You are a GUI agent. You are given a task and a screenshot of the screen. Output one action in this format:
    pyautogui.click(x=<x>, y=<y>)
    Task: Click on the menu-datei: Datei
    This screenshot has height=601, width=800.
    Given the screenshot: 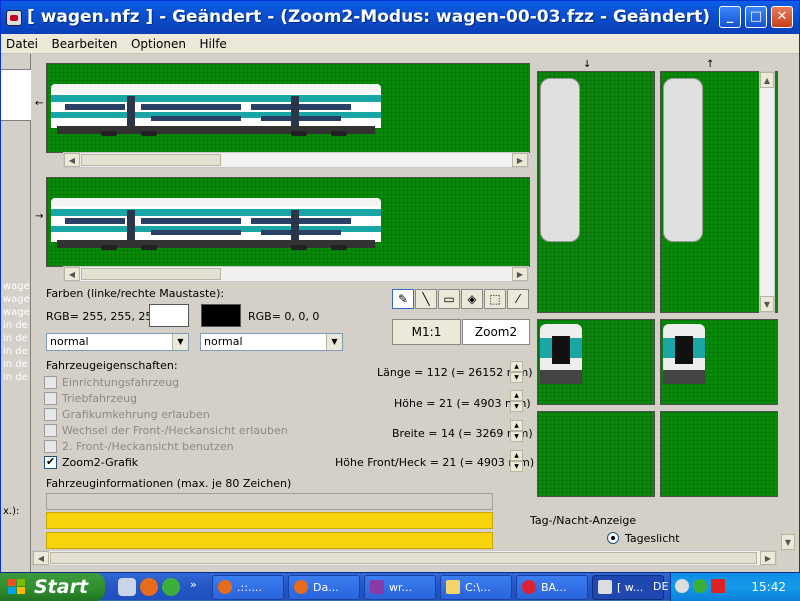 What is the action you would take?
    pyautogui.click(x=22, y=42)
    